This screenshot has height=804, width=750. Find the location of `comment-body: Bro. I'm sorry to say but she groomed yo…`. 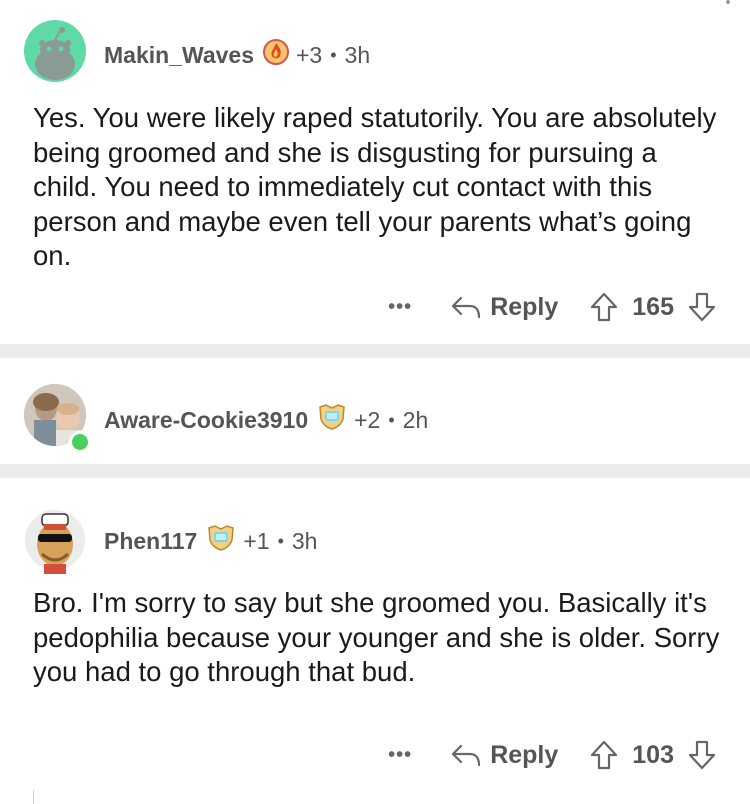

comment-body: Bro. I'm sorry to say but she groomed yo… is located at coordinates (376, 637).